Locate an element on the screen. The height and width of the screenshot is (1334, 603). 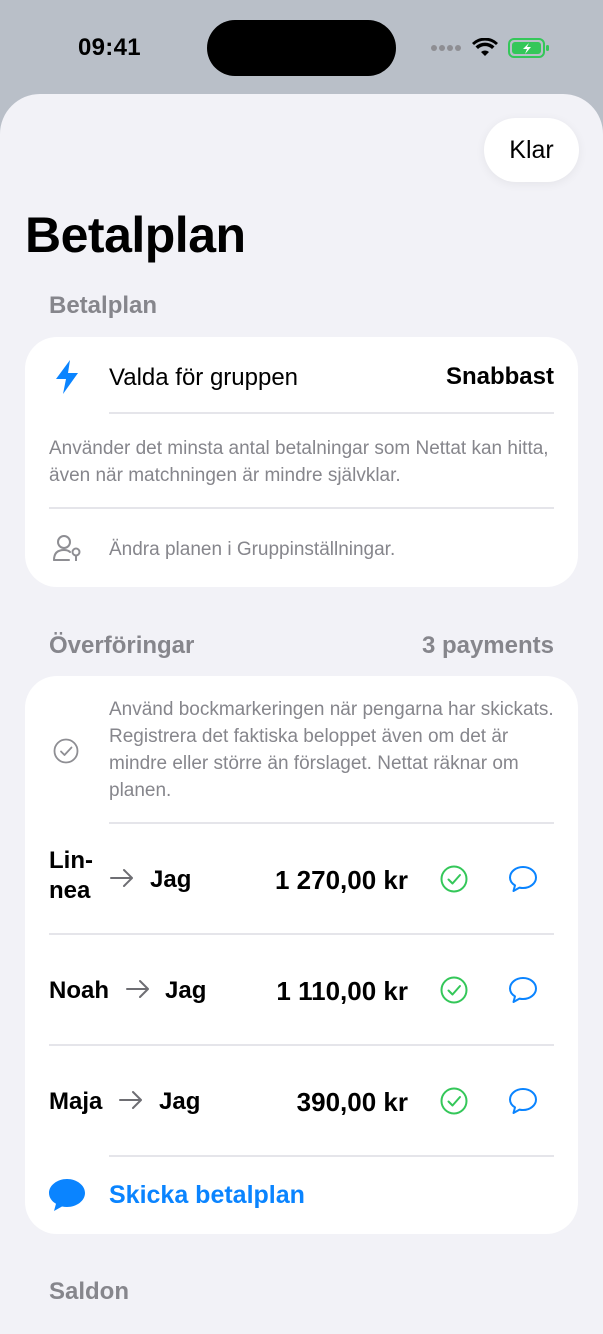
check-circle-icon is located at coordinates (66, 751).